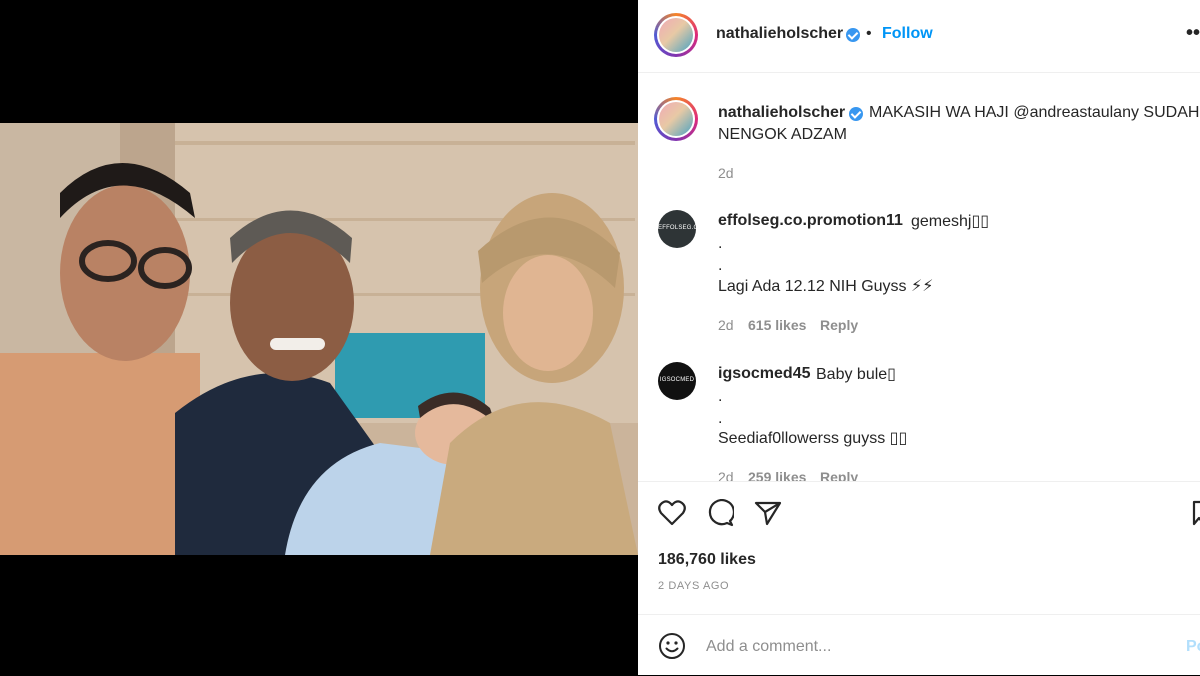  I want to click on caption-username: nathalieholscher, so click(781, 113).